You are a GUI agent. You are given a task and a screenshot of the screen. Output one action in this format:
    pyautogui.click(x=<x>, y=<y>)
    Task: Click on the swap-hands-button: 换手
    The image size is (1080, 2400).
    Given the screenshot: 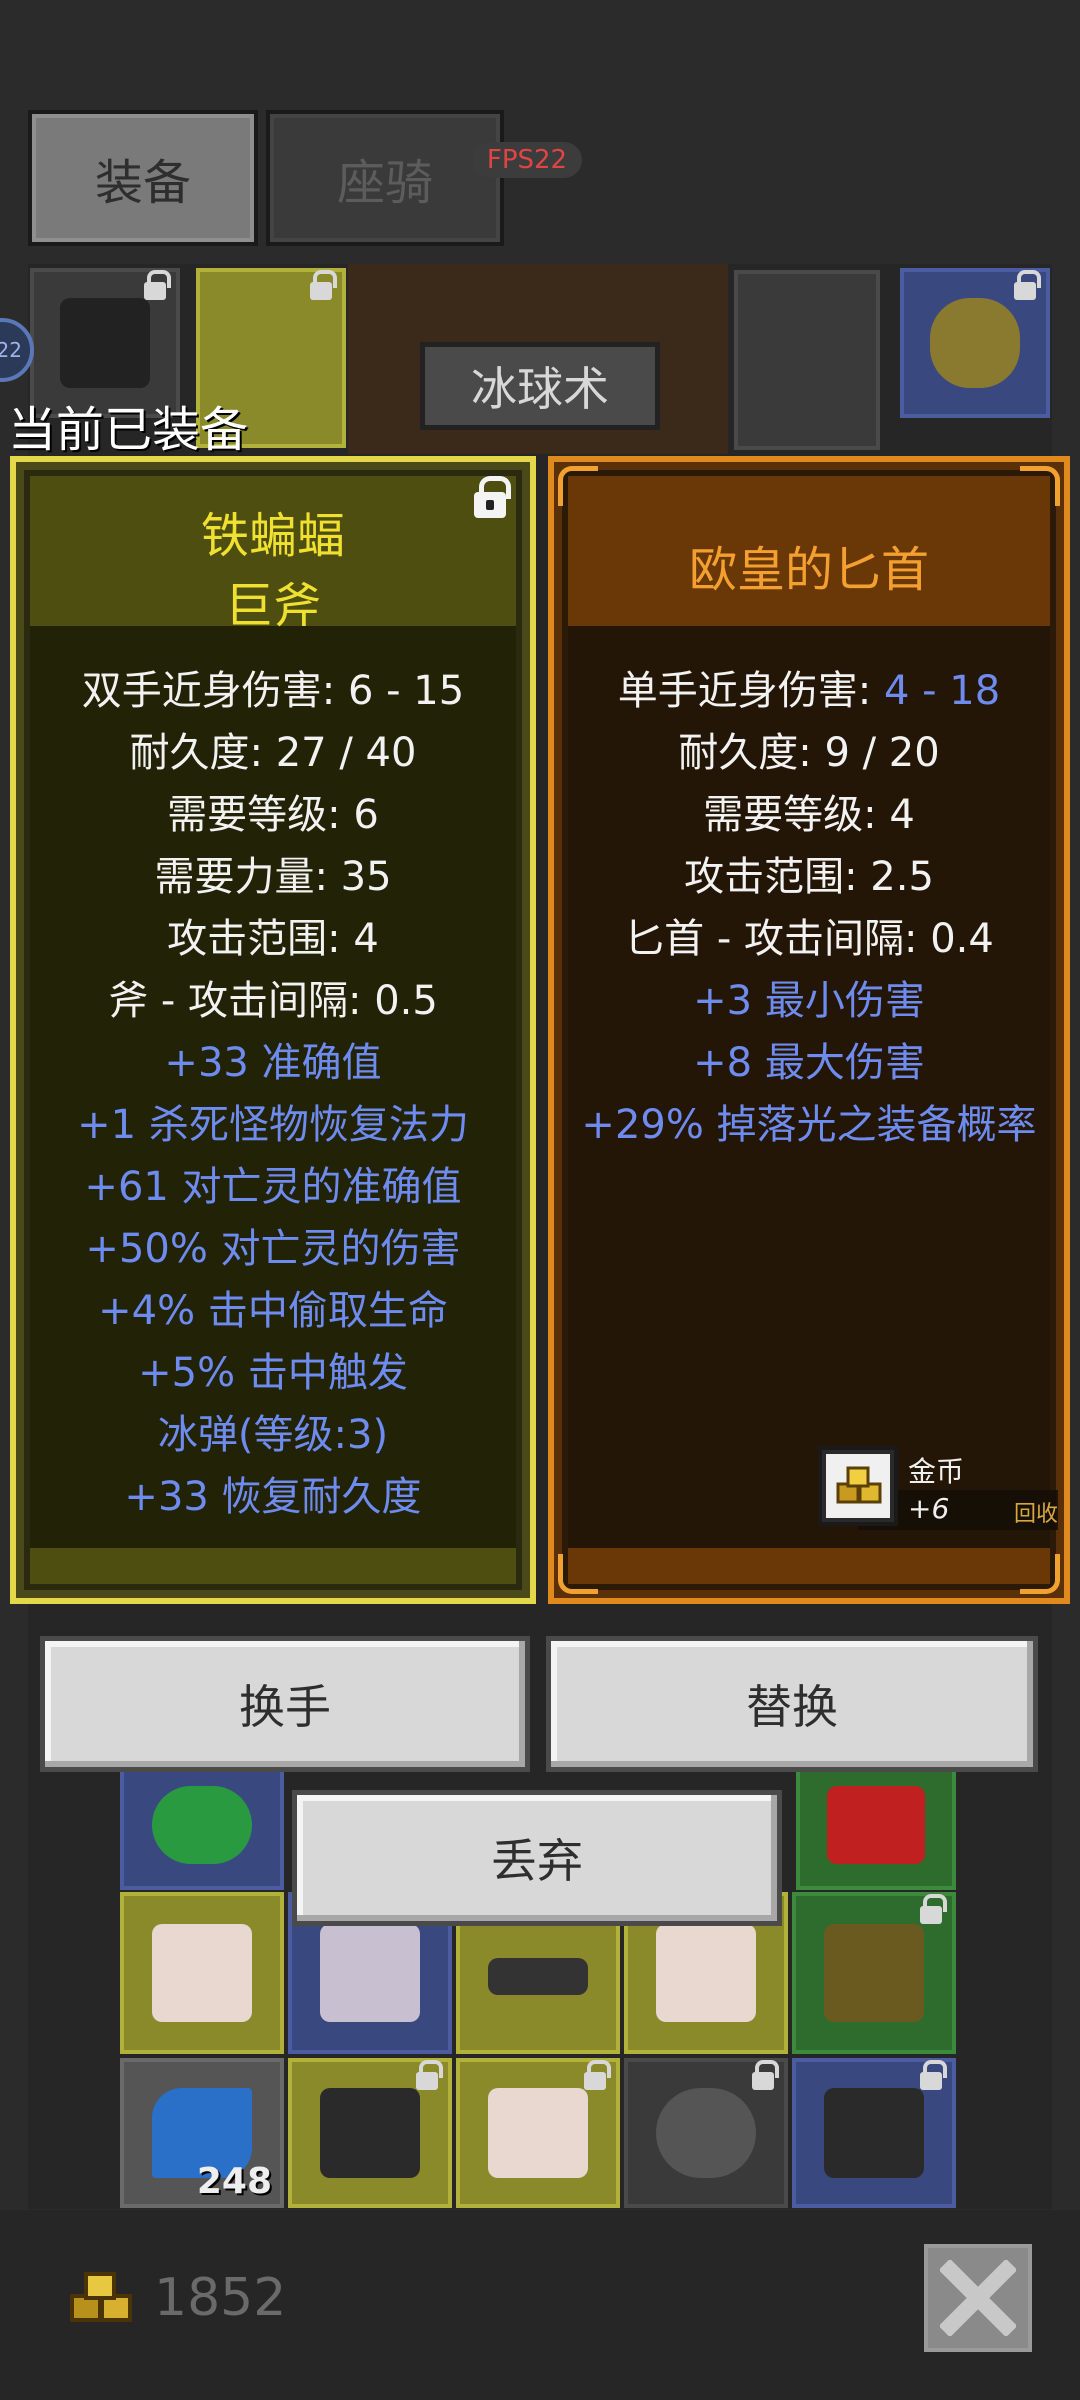 What is the action you would take?
    pyautogui.click(x=285, y=1704)
    